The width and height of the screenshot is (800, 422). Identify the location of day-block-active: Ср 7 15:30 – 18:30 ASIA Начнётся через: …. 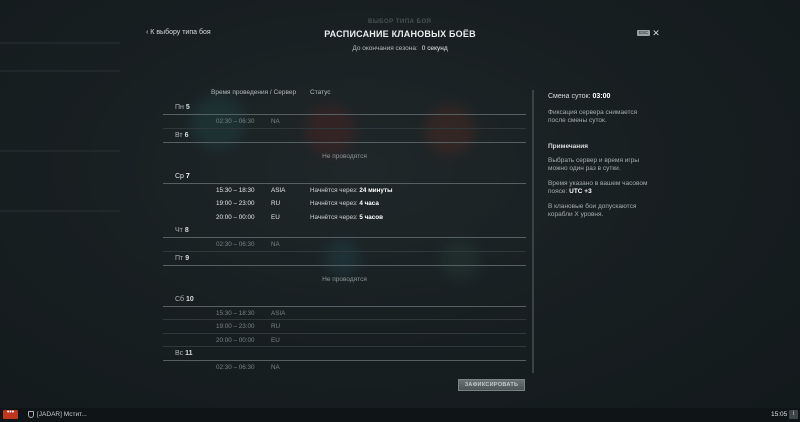
(344, 197).